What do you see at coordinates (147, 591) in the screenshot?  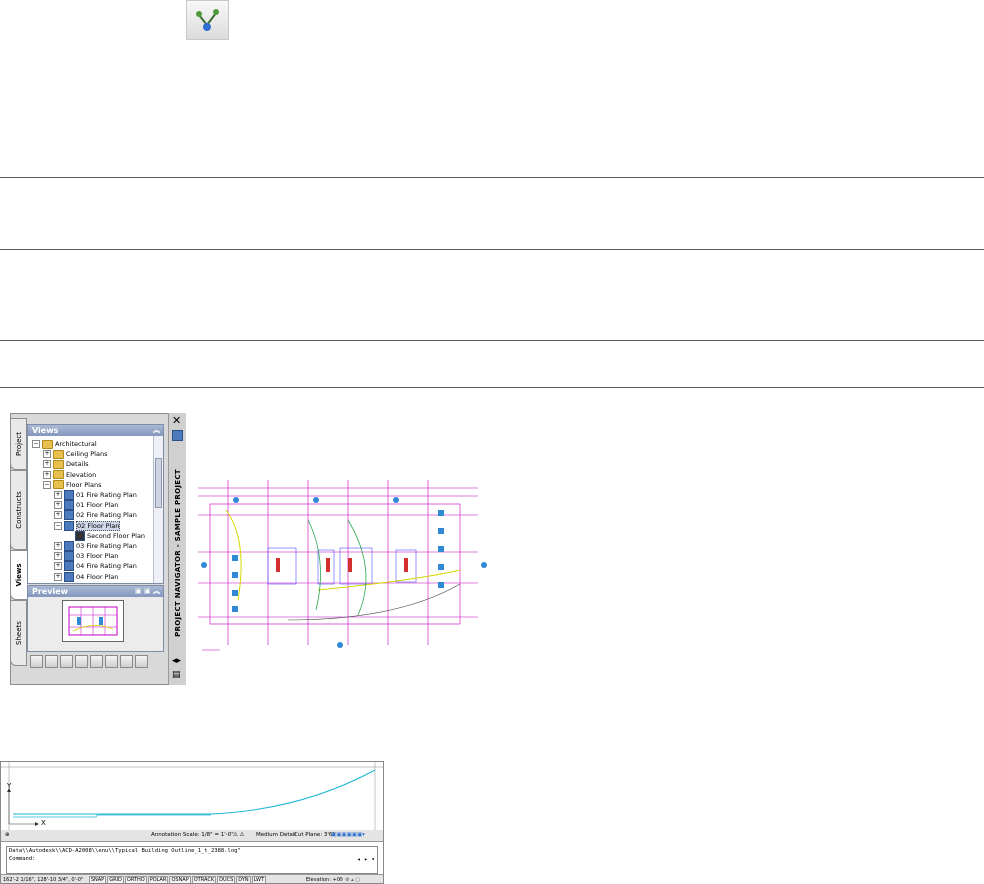 I see `preview-controls-icon: ▣ ▣ ︽` at bounding box center [147, 591].